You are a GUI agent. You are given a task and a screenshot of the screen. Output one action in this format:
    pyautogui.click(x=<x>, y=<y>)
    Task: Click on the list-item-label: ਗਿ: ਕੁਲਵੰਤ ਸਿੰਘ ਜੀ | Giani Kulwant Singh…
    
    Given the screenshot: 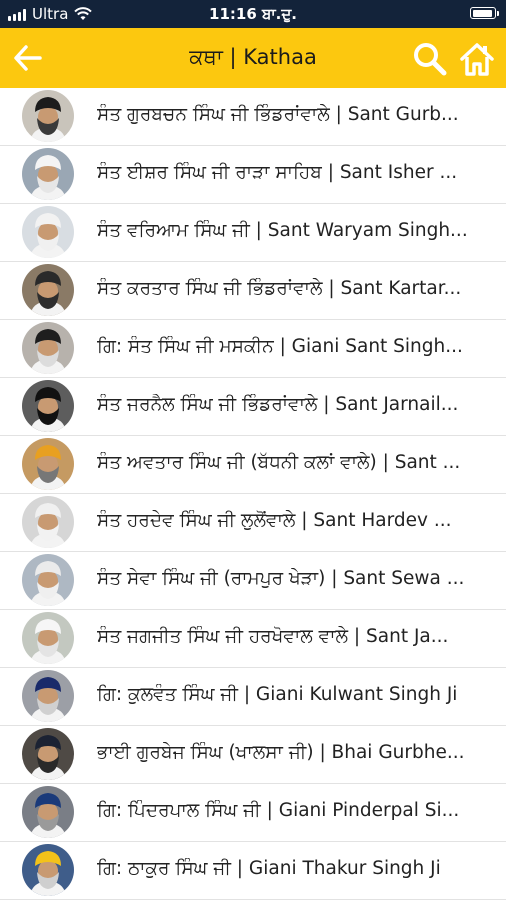 What is the action you would take?
    pyautogui.click(x=277, y=694)
    